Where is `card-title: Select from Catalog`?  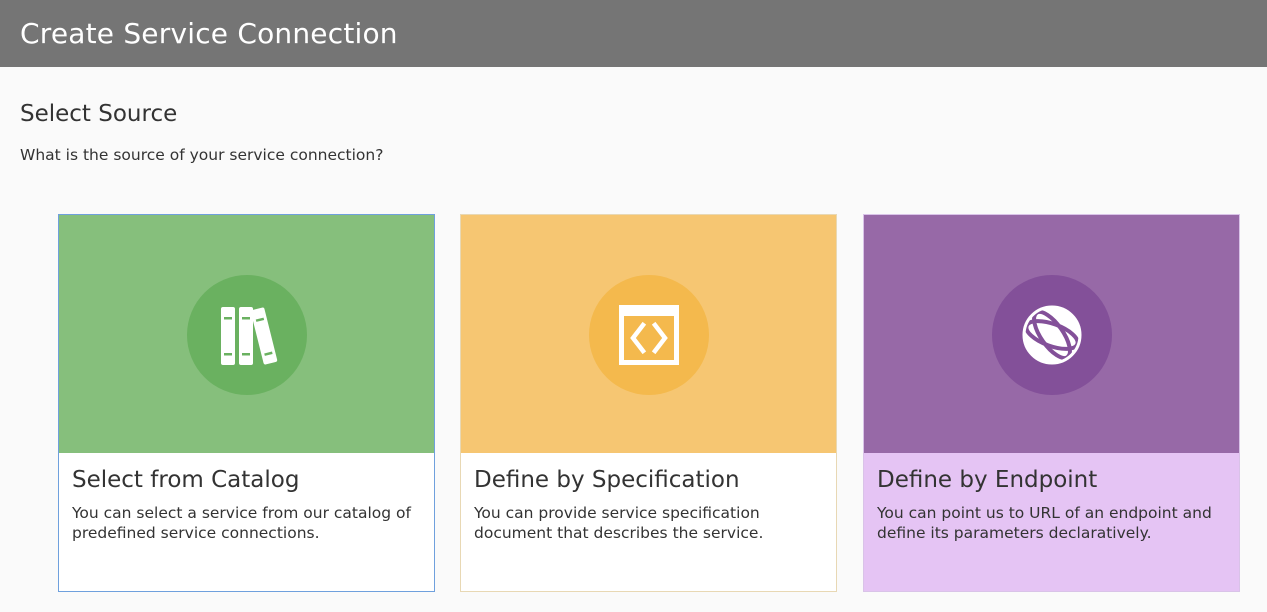 card-title: Select from Catalog is located at coordinates (186, 480).